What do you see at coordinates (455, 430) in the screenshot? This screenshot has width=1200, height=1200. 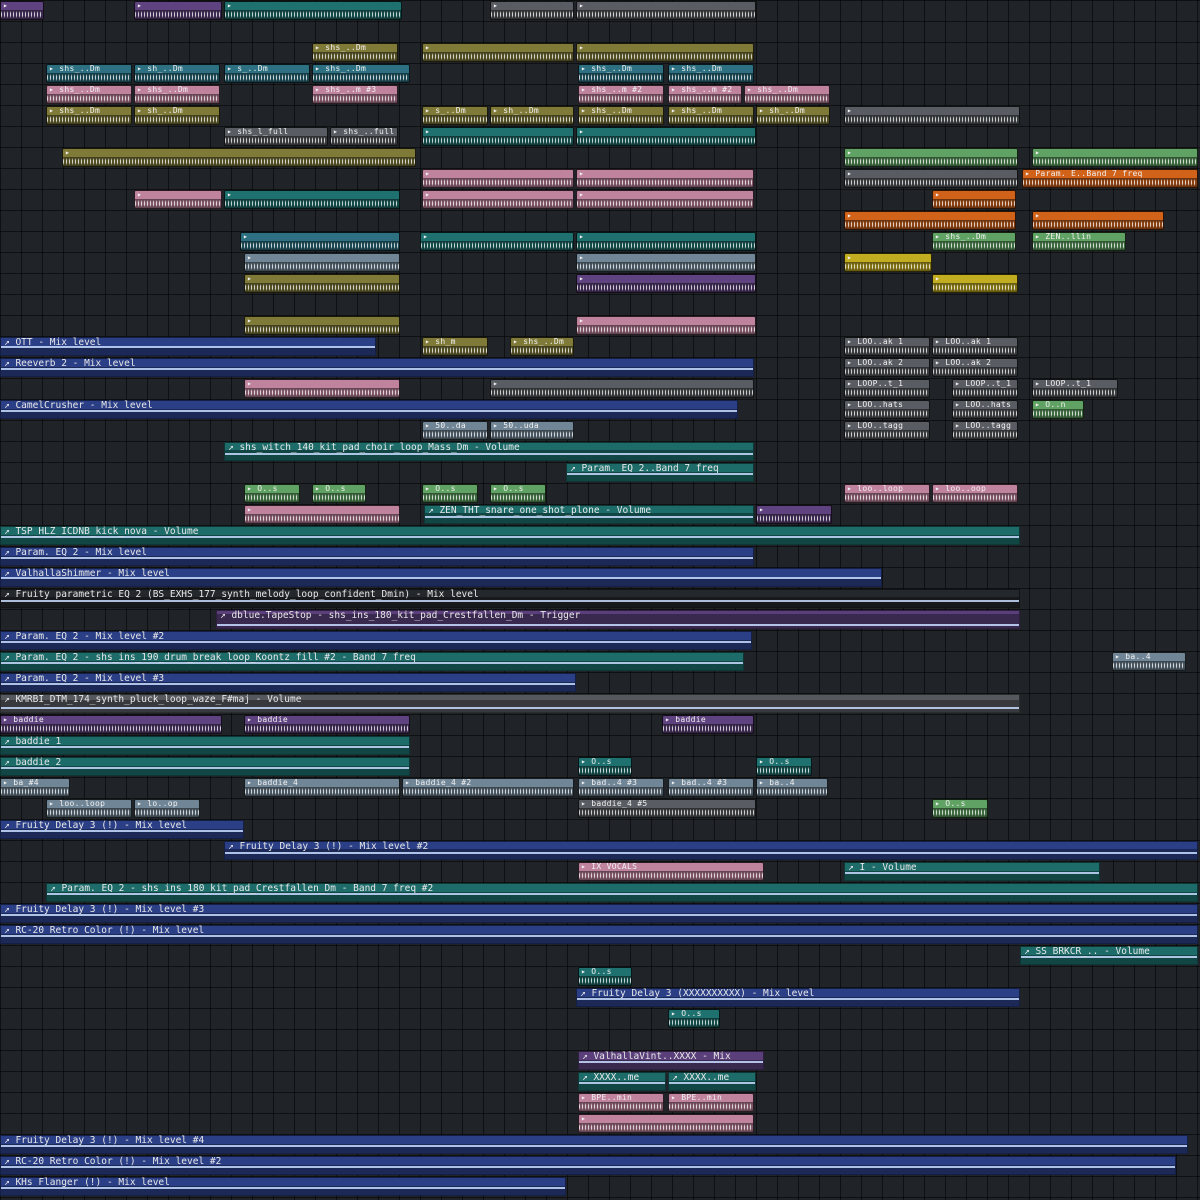 I see `audio-clip: ▸ 50..da` at bounding box center [455, 430].